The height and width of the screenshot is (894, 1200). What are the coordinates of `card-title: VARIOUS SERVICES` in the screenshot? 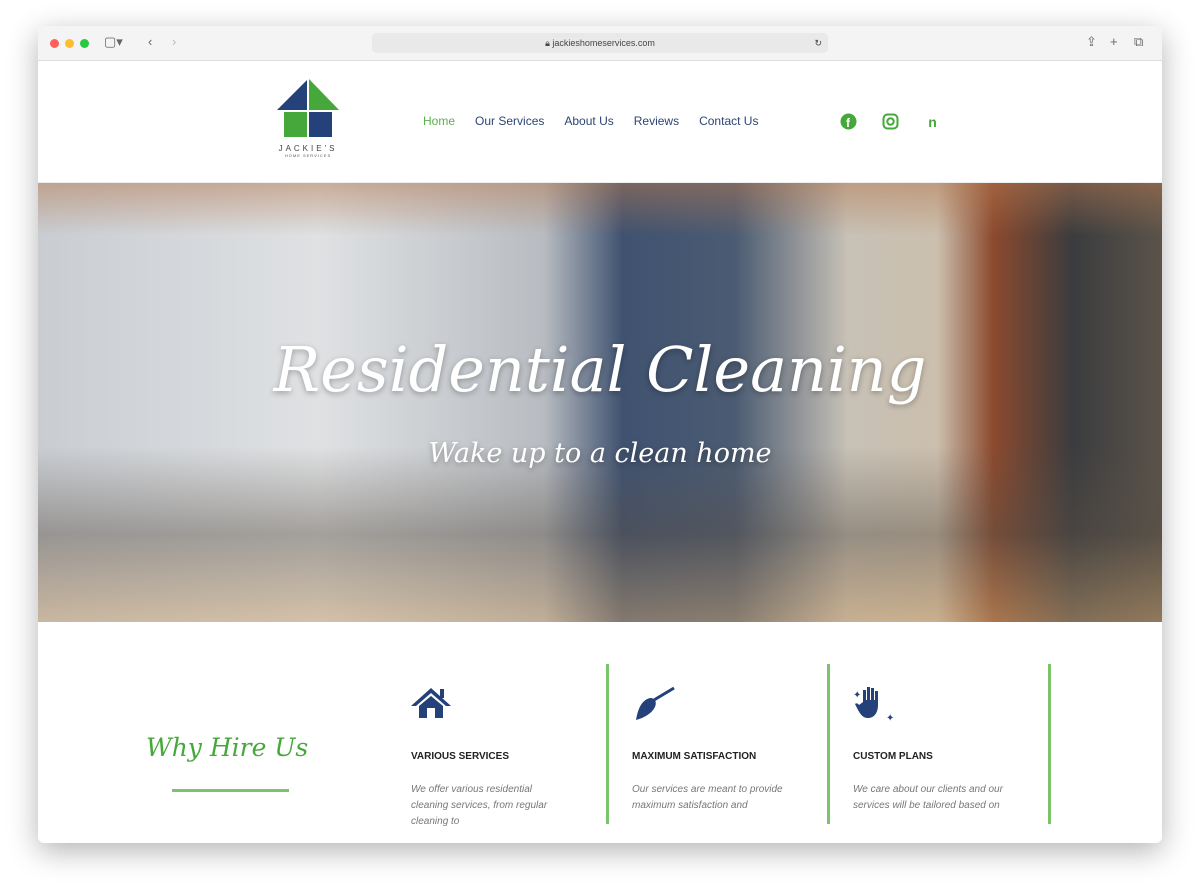 It's located at (460, 756).